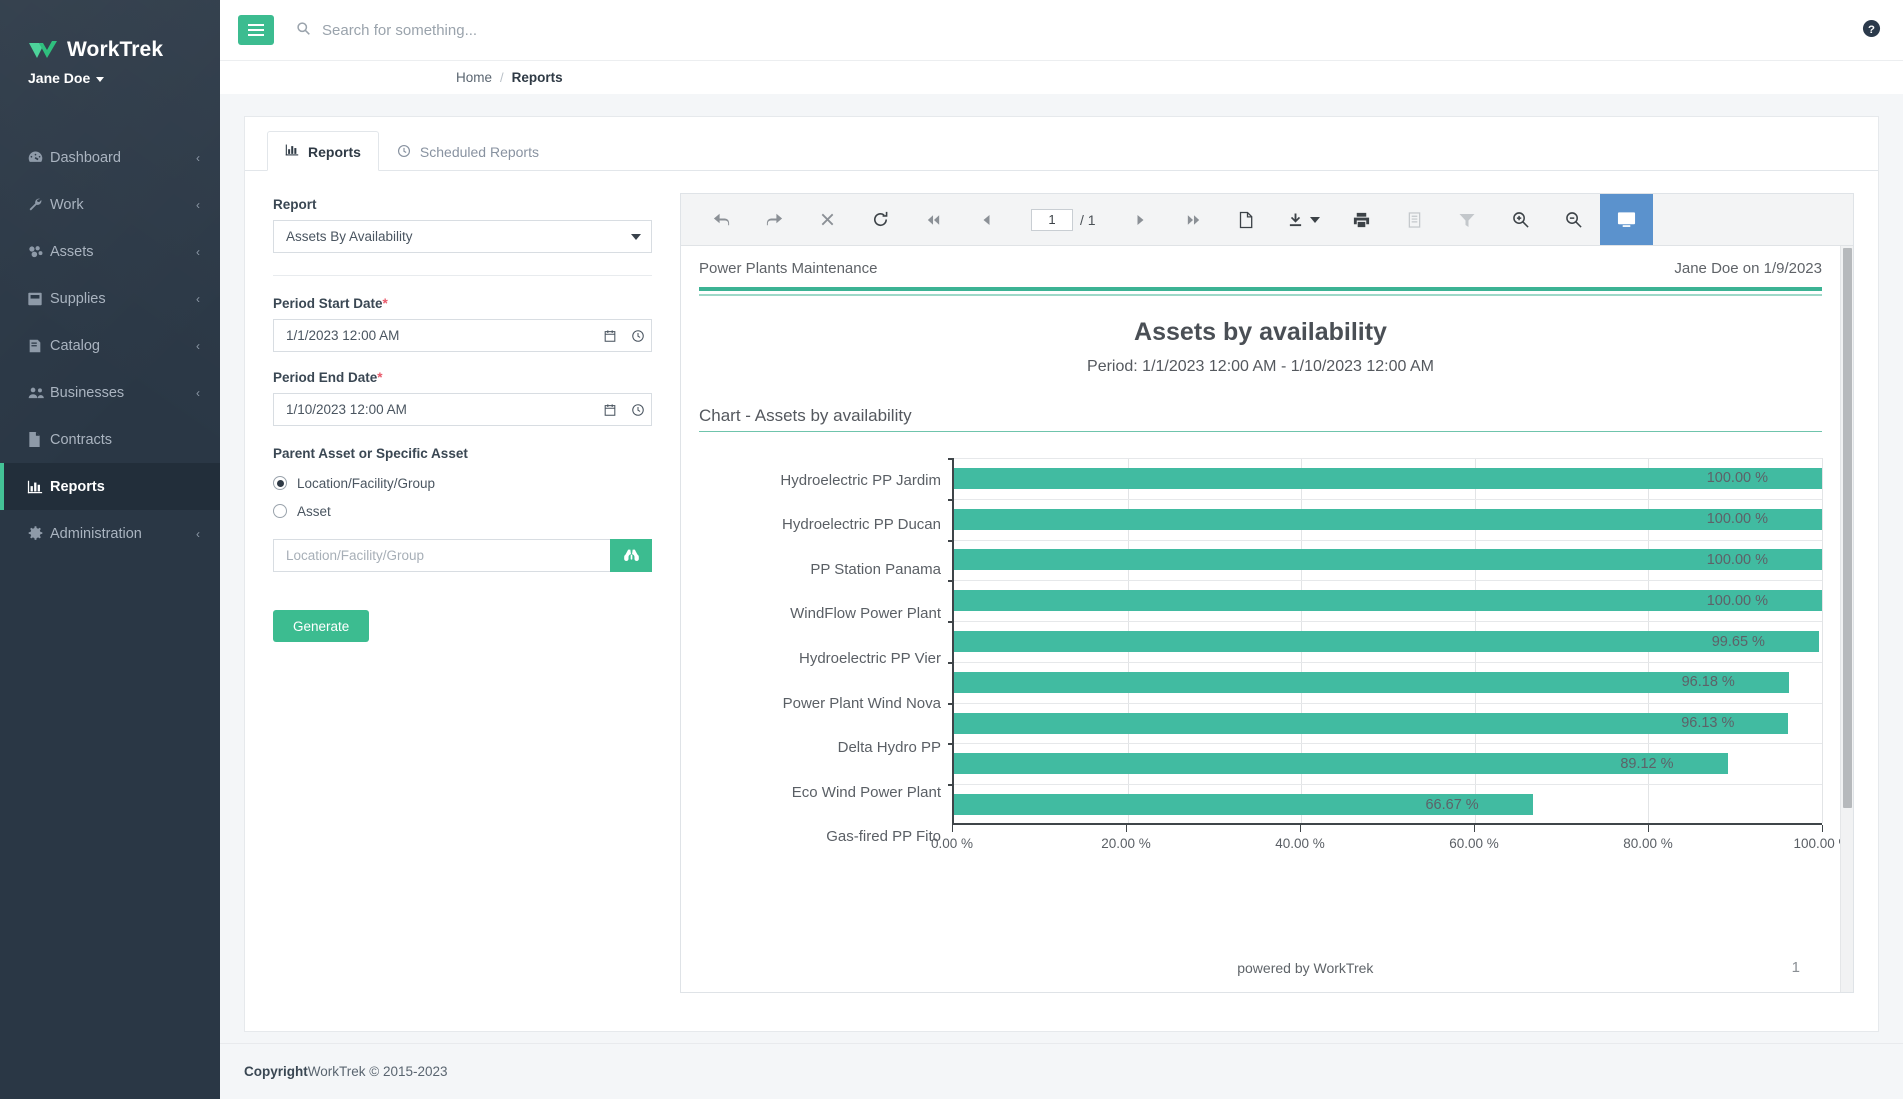  Describe the element at coordinates (1573, 219) in the screenshot. I see `zoom-out-icon` at that location.